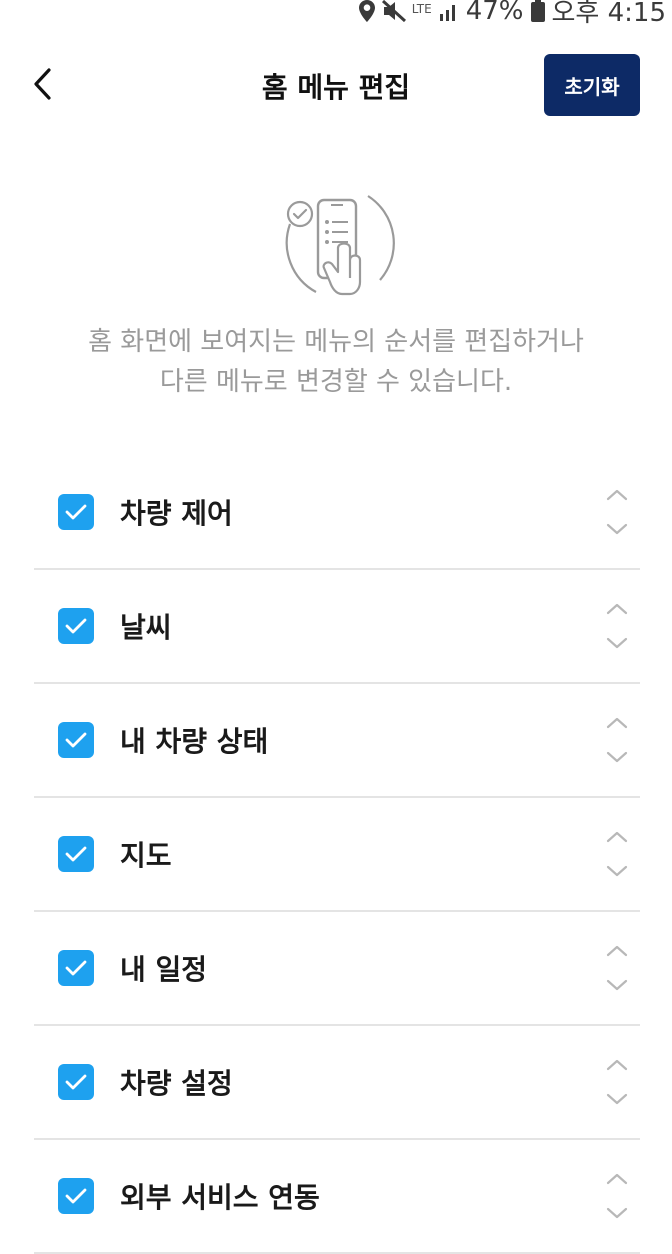 This screenshot has height=1254, width=672. What do you see at coordinates (337, 627) in the screenshot?
I see `menu-item-weather: 날씨` at bounding box center [337, 627].